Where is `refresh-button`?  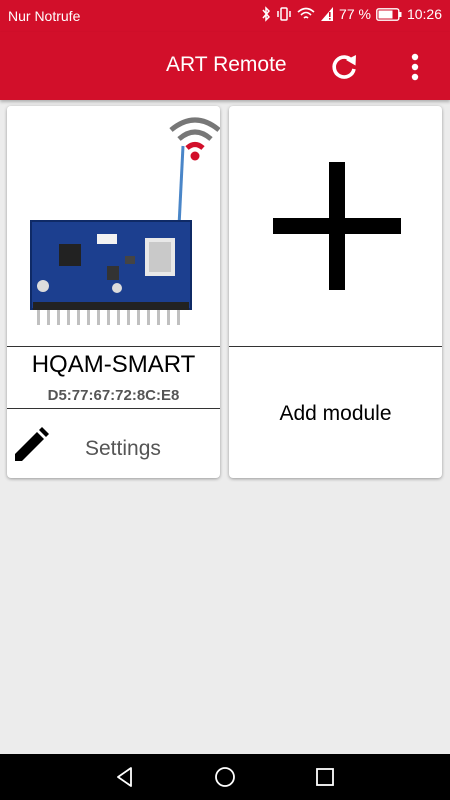
refresh-button is located at coordinates (344, 67).